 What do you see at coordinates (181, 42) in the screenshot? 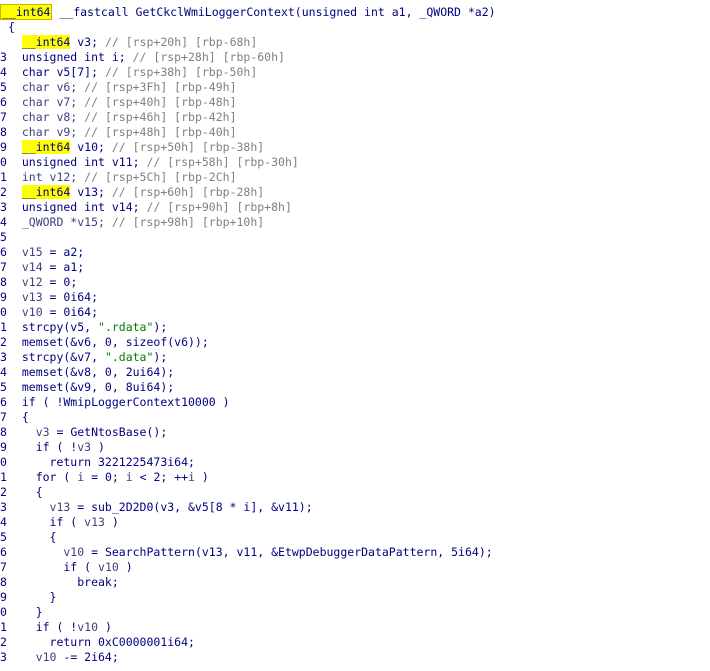
I see `code-comment: // [rsp+20h] [rbp-68h]` at bounding box center [181, 42].